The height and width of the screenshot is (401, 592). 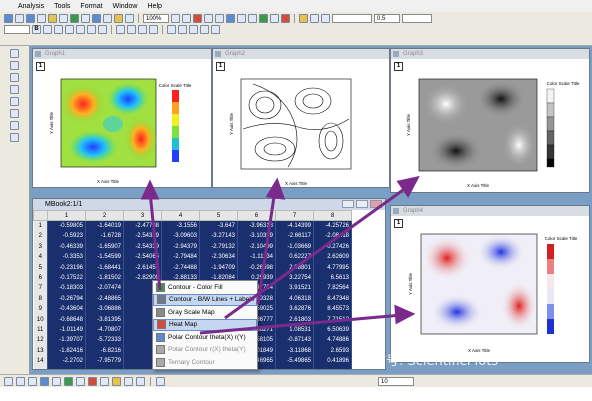 What do you see at coordinates (8, 381) in the screenshot?
I see `snap-icon` at bounding box center [8, 381].